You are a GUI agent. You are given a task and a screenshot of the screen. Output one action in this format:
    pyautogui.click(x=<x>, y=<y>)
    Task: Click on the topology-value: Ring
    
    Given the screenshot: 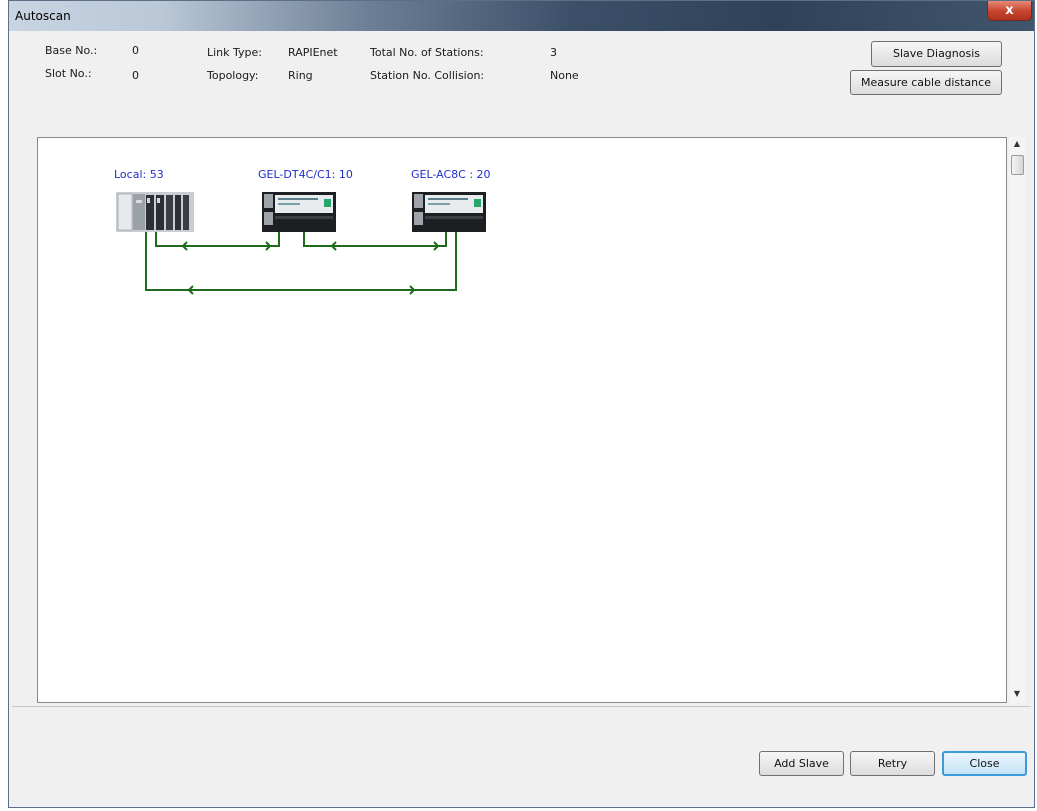 What is the action you would take?
    pyautogui.click(x=300, y=75)
    